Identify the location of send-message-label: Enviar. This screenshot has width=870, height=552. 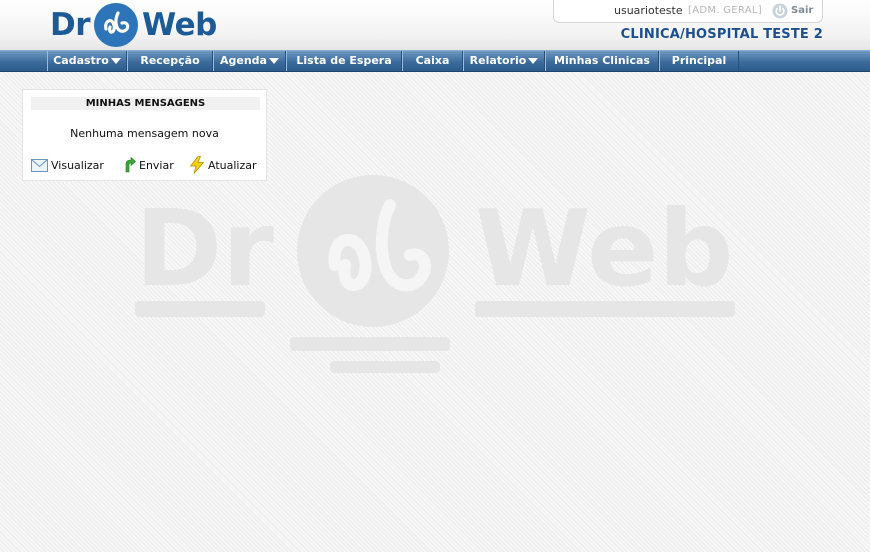
(156, 165).